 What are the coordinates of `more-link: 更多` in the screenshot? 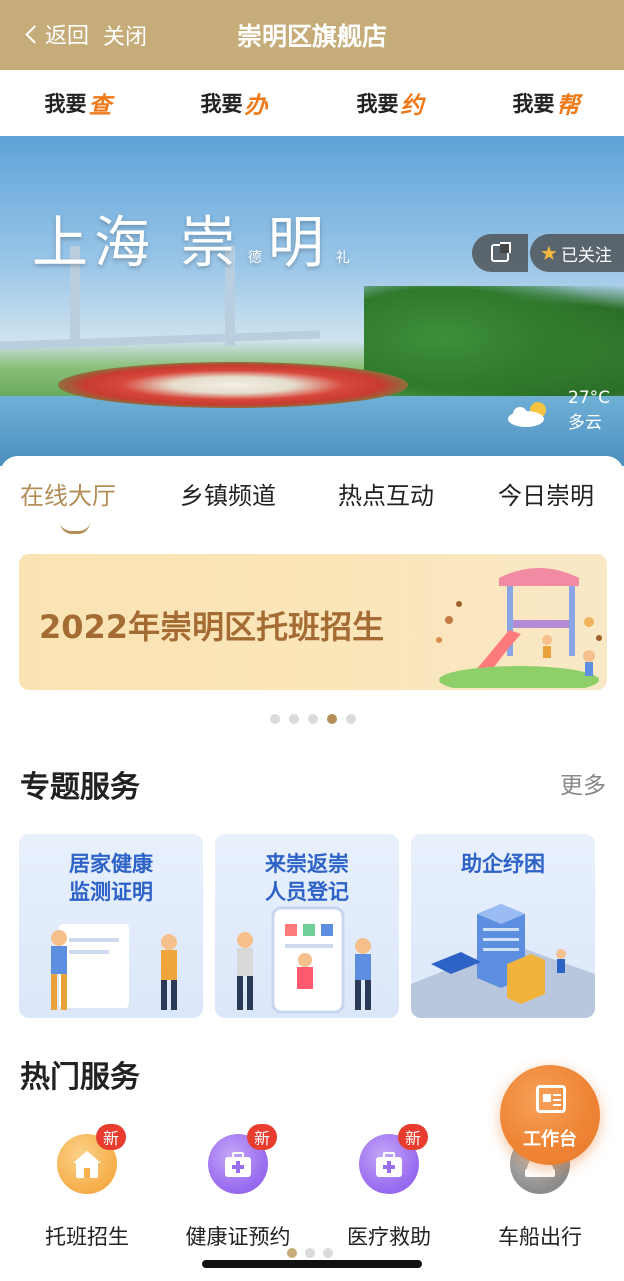 It's located at (583, 783).